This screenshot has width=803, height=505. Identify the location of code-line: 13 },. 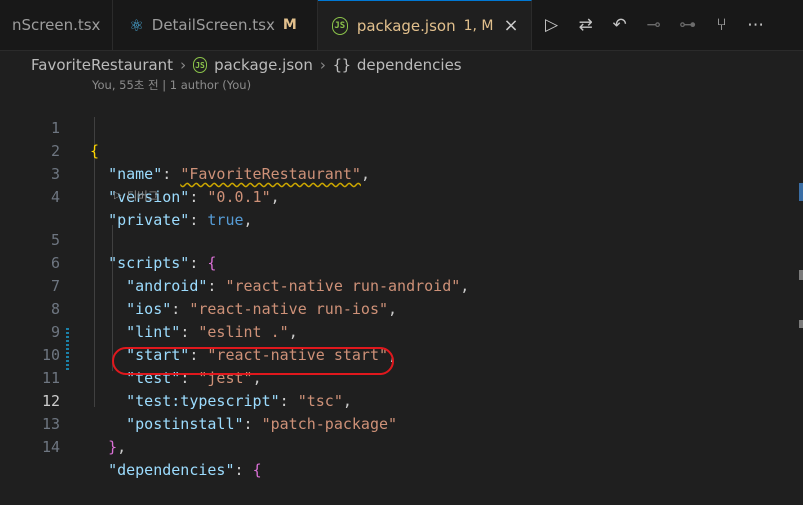
(401, 423).